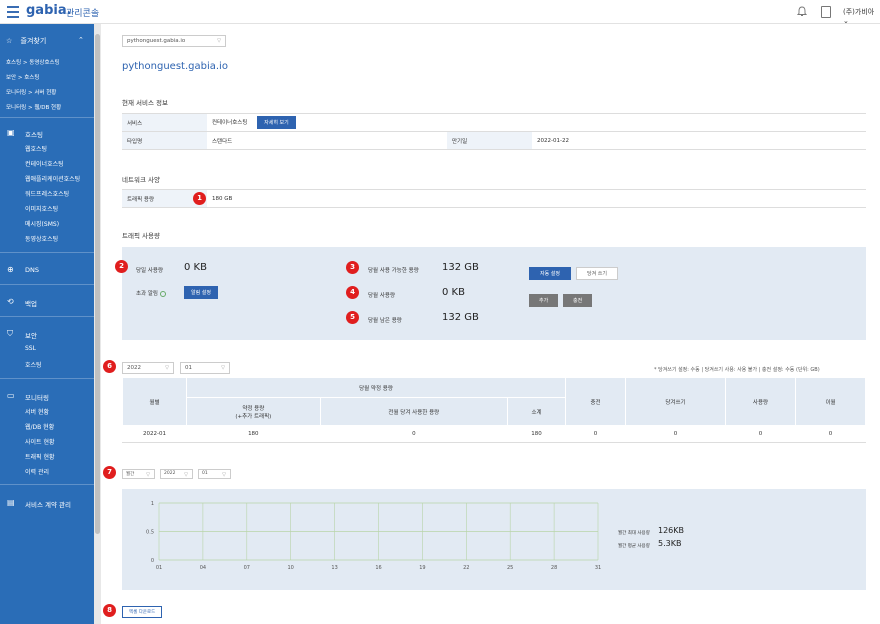  Describe the element at coordinates (22, 302) in the screenshot. I see `sidebar-section-backup: ⟲ 백업` at that location.